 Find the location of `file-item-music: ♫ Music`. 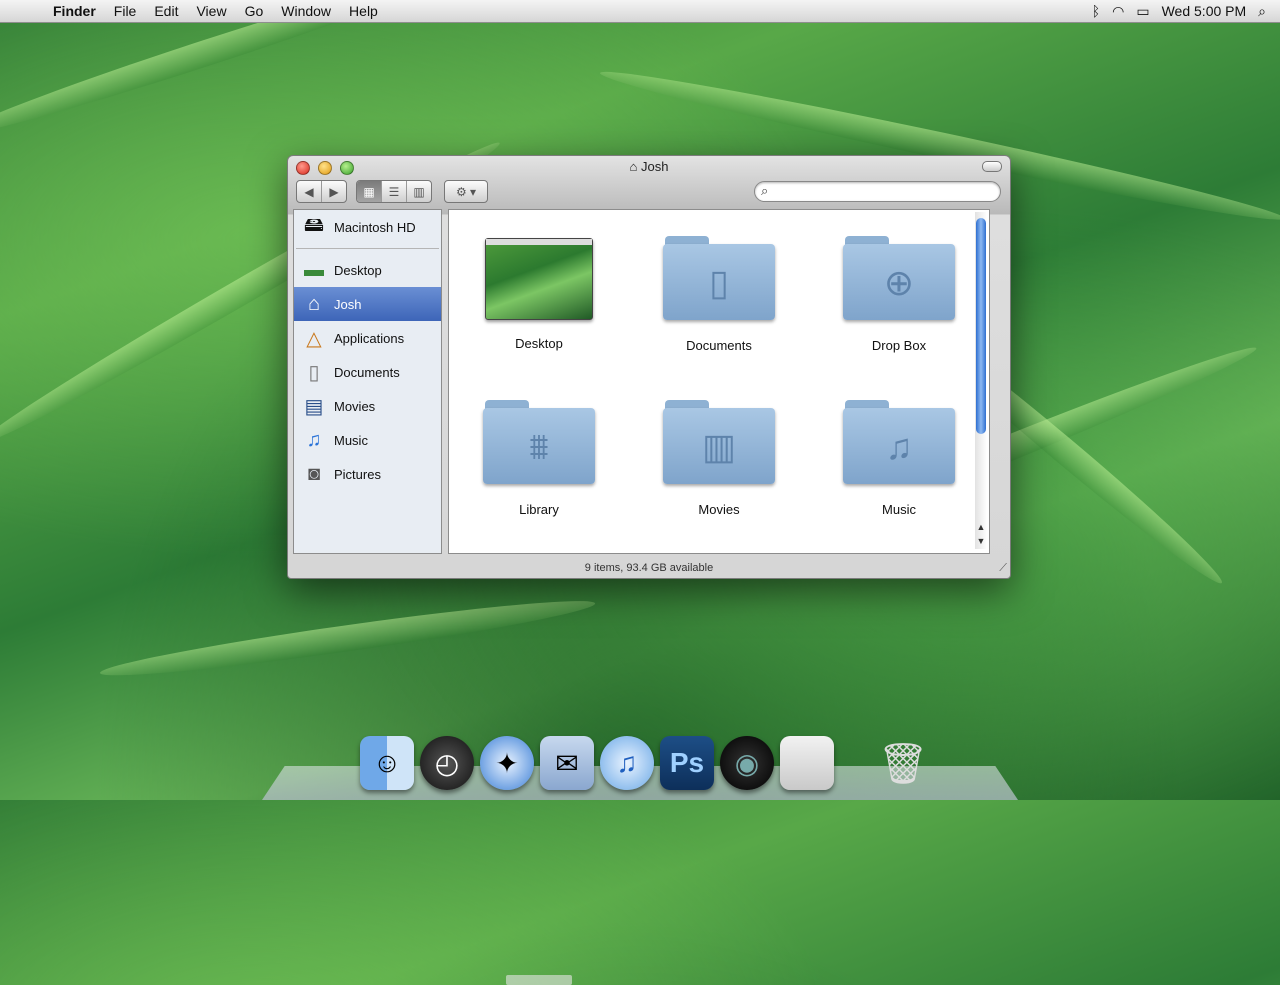

file-item-music: ♫ Music is located at coordinates (899, 482).